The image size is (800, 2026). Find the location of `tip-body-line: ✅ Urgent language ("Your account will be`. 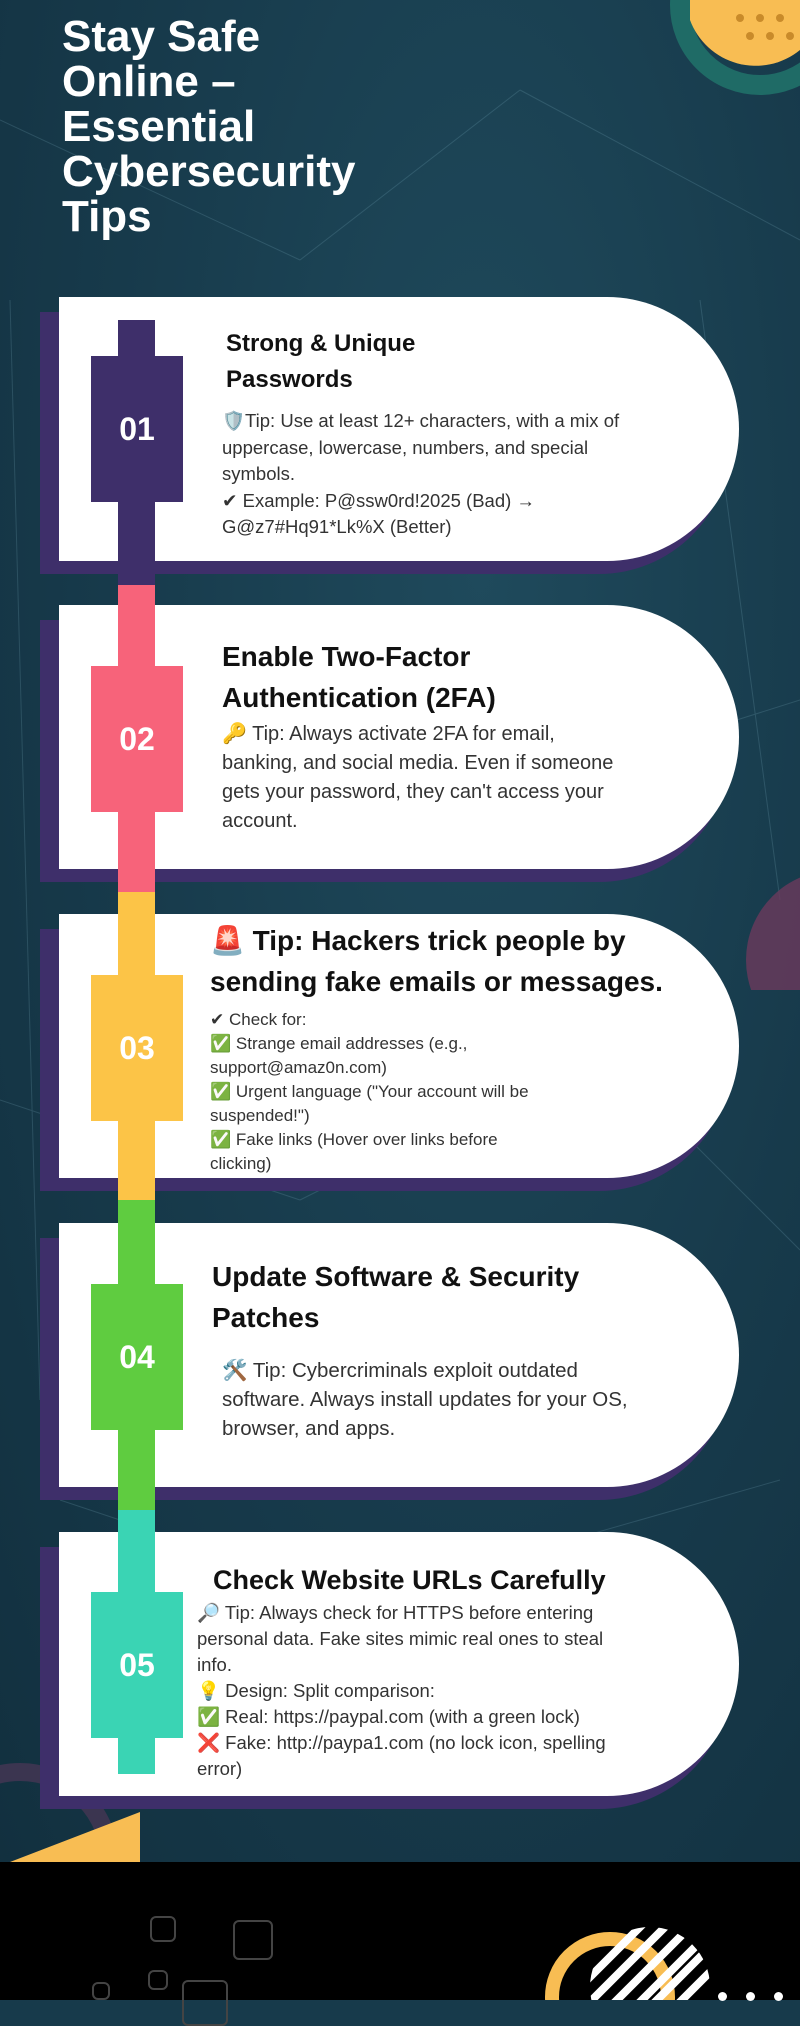

tip-body-line: ✅ Urgent language ("Your account will be is located at coordinates (369, 1091).